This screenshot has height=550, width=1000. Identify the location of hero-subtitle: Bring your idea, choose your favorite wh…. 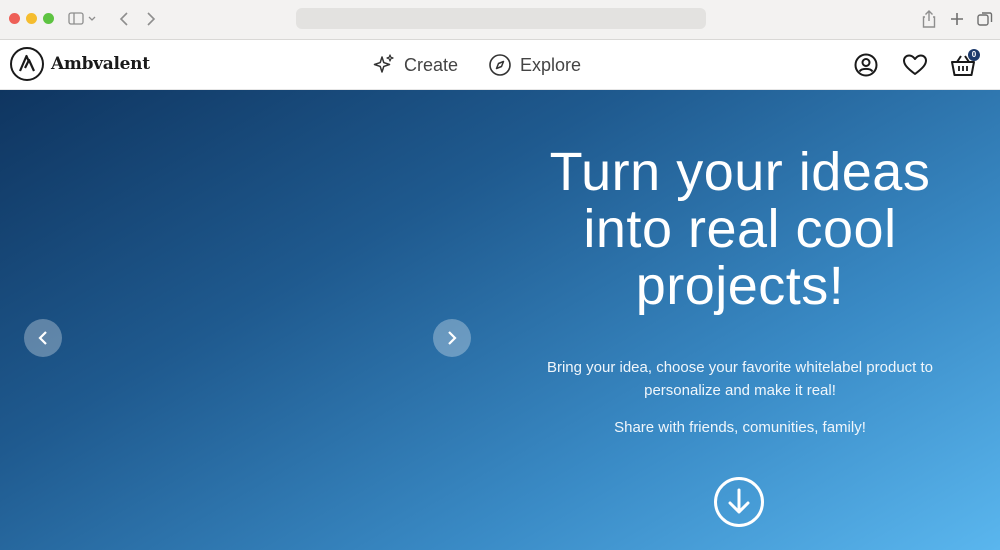
(740, 379).